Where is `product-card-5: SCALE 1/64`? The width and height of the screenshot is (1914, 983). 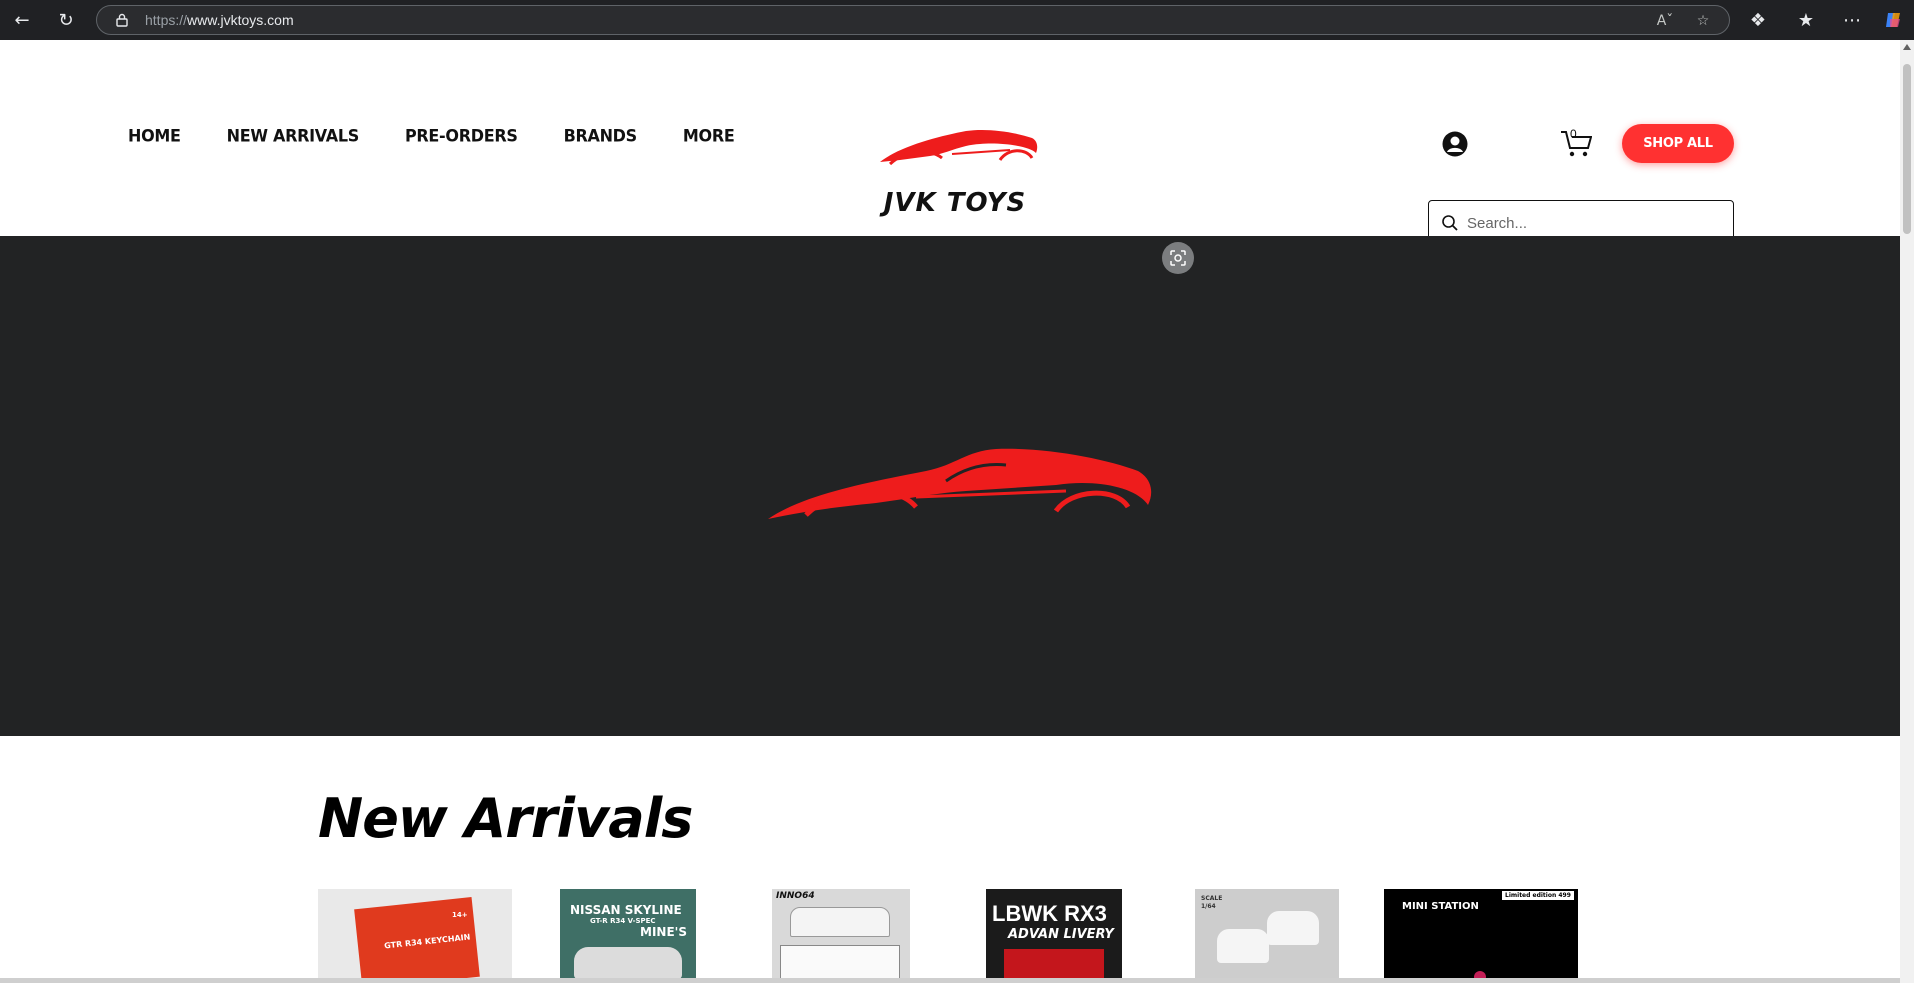 product-card-5: SCALE 1/64 is located at coordinates (1267, 936).